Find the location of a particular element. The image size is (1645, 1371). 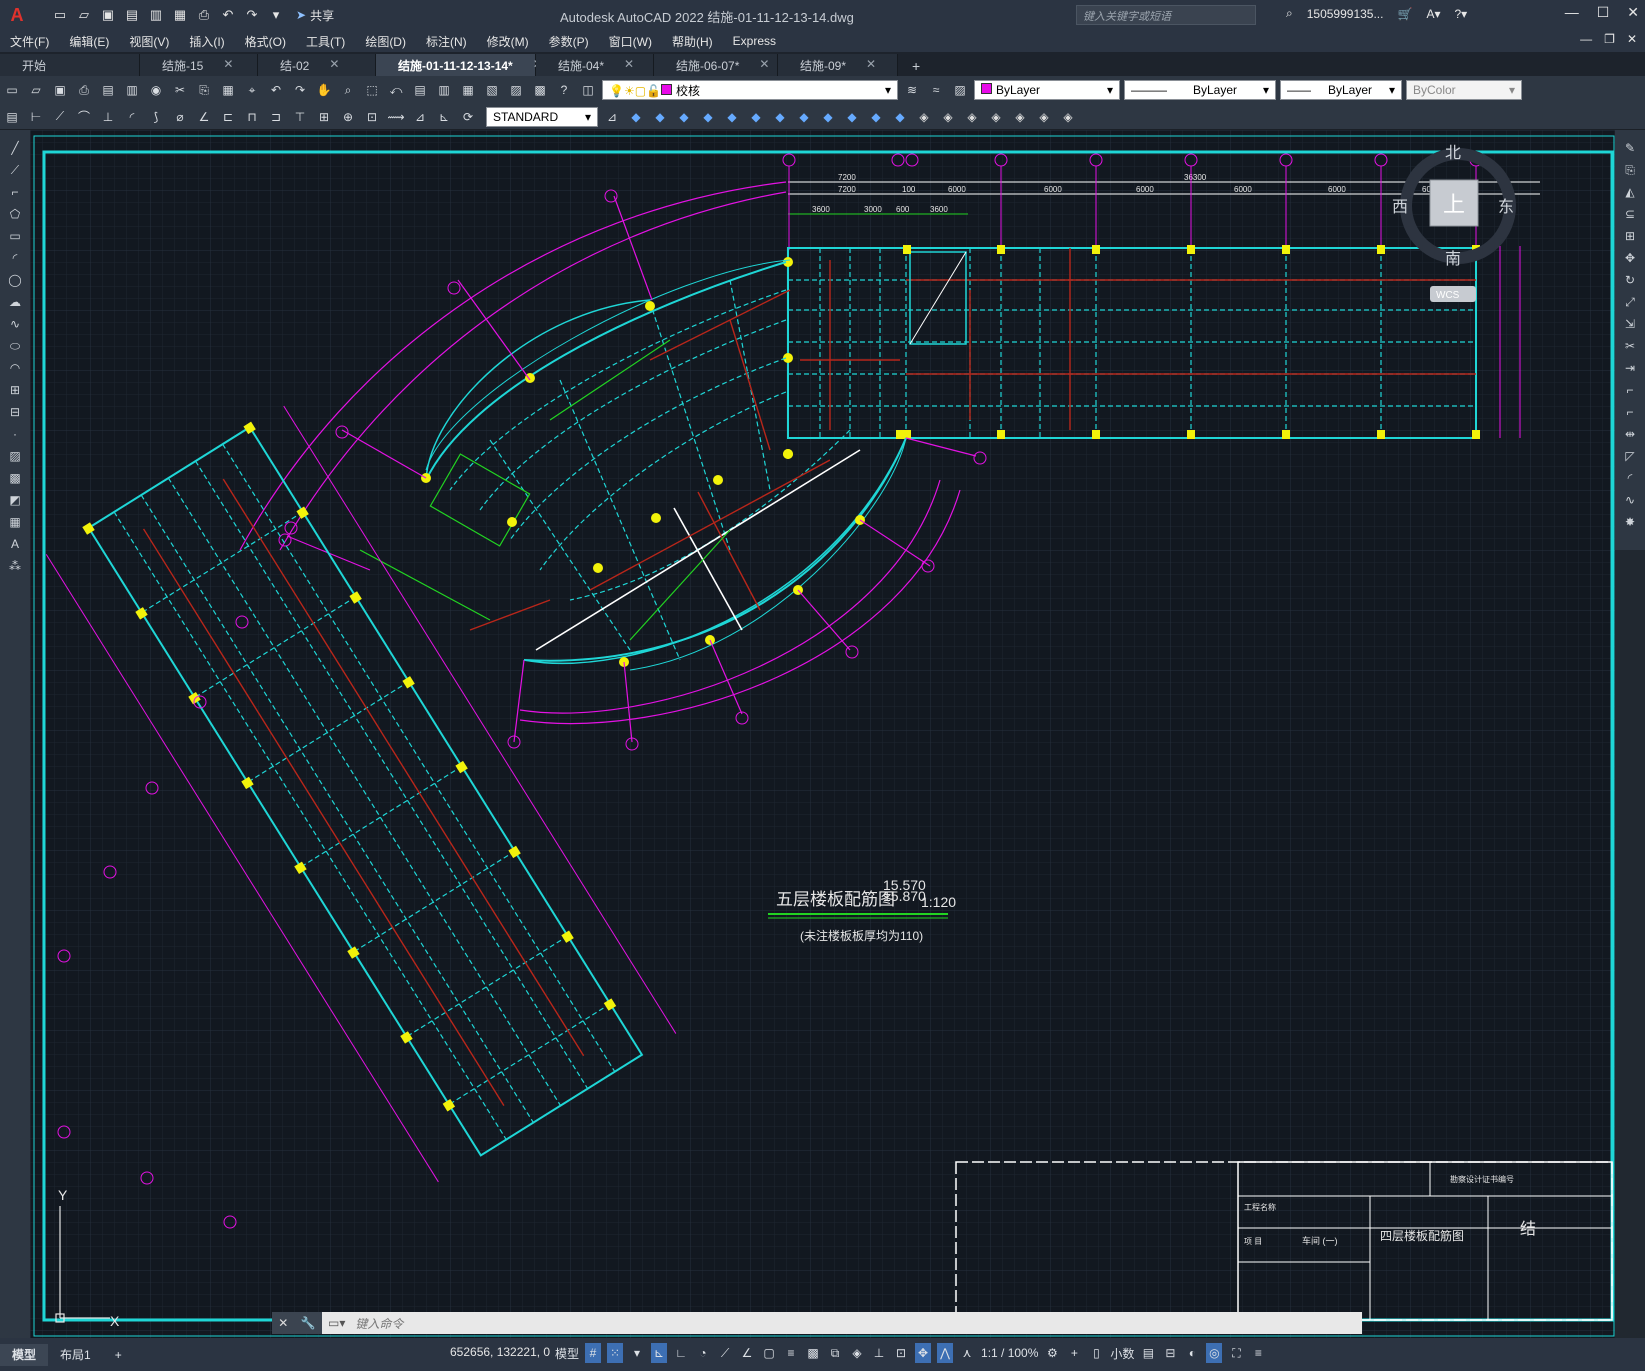

lineweight-dropdown: —— ByLayer ▾ is located at coordinates (1341, 90).